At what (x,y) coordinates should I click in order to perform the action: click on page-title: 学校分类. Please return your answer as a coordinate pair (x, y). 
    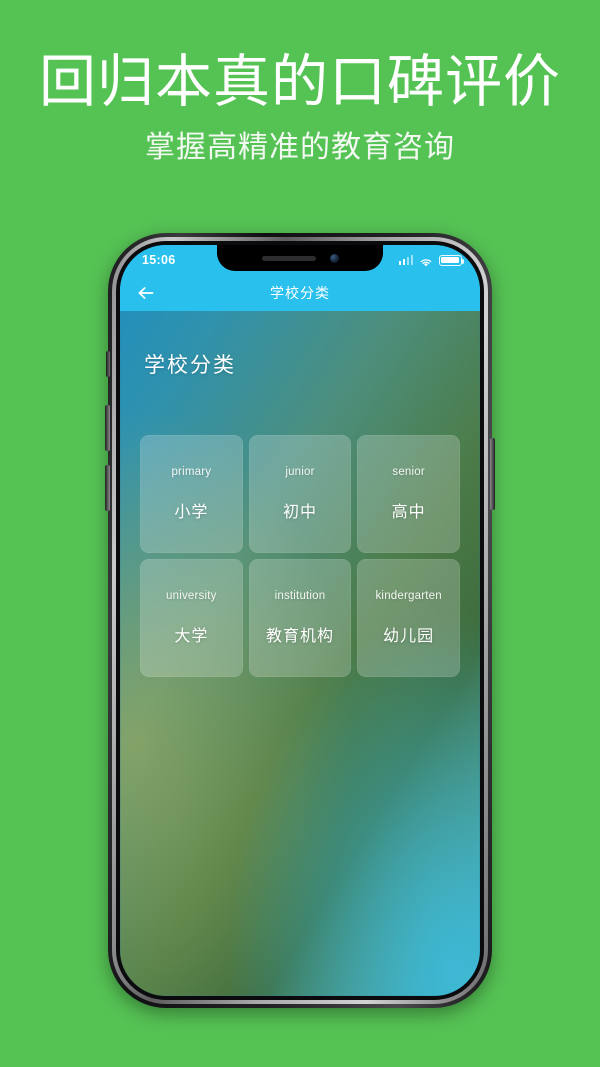
    Looking at the image, I should click on (190, 365).